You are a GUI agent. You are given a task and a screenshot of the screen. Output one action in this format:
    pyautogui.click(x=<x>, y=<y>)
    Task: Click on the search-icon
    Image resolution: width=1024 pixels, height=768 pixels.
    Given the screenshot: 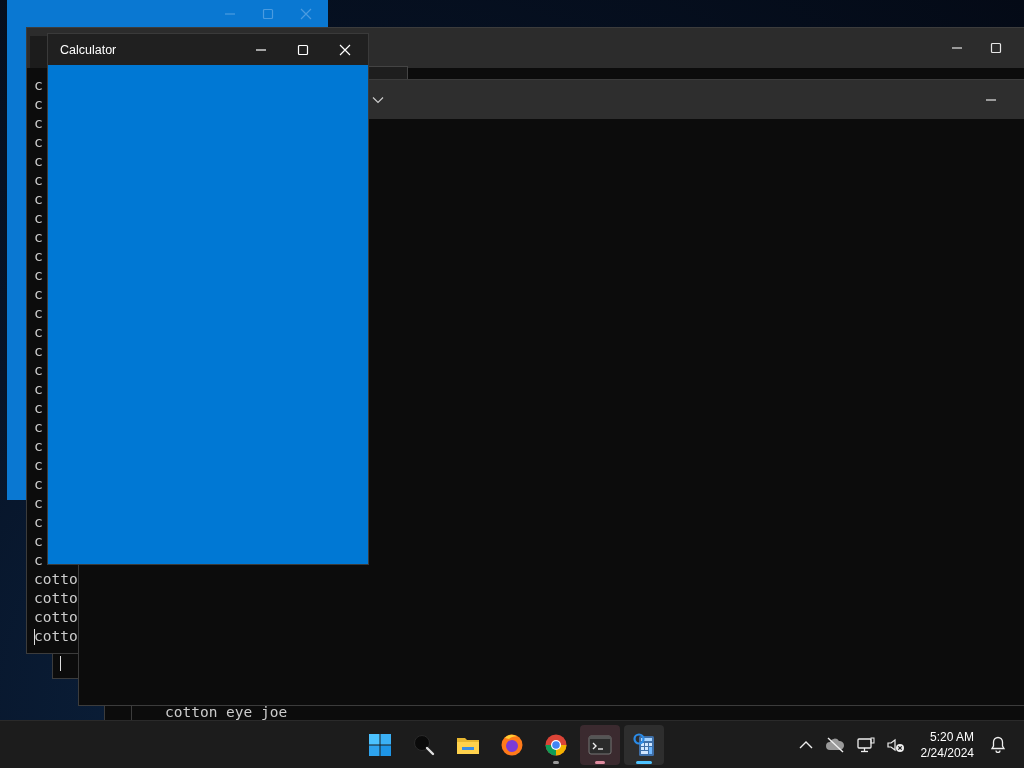 What is the action you would take?
    pyautogui.click(x=424, y=744)
    